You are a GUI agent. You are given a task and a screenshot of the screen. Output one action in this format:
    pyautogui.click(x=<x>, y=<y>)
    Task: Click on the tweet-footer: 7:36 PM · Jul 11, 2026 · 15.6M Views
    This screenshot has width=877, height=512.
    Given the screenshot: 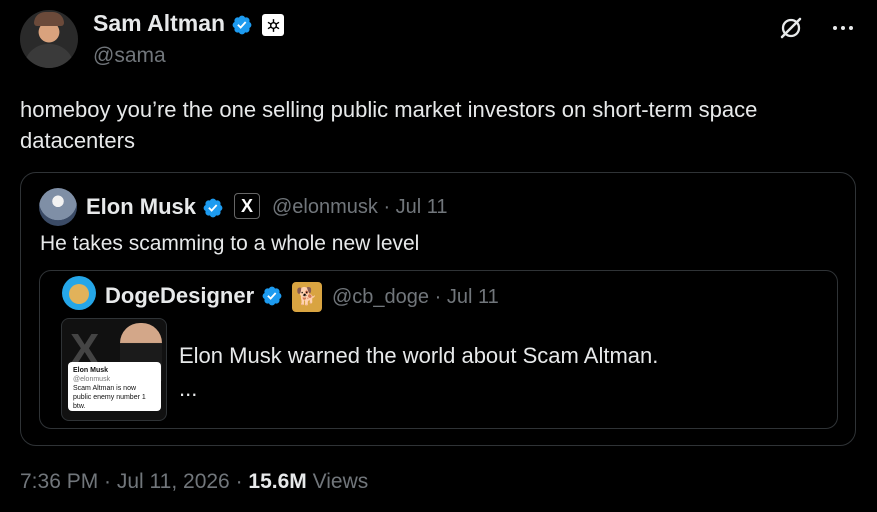 What is the action you would take?
    pyautogui.click(x=194, y=482)
    